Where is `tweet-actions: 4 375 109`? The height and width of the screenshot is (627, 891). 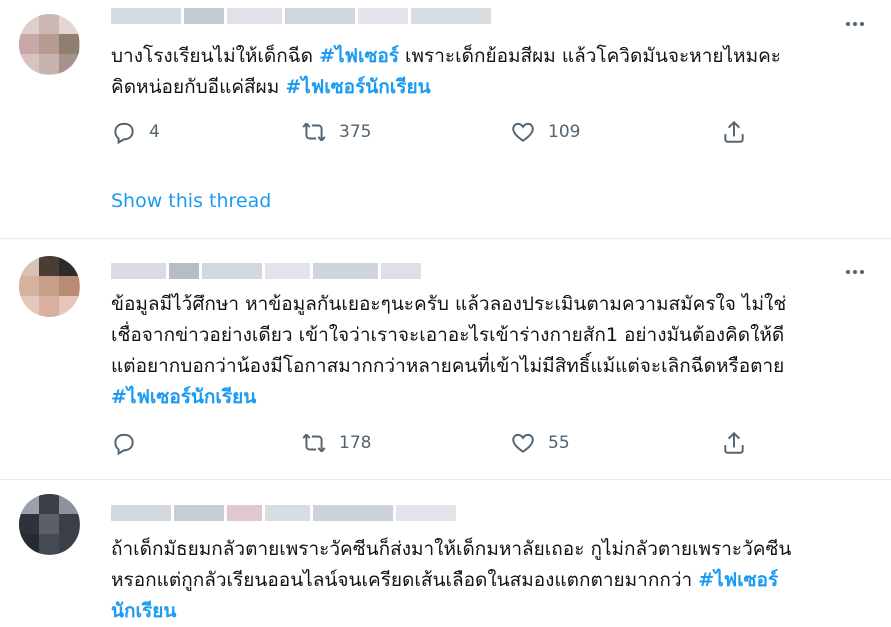
tweet-actions: 4 375 109 is located at coordinates (445, 134).